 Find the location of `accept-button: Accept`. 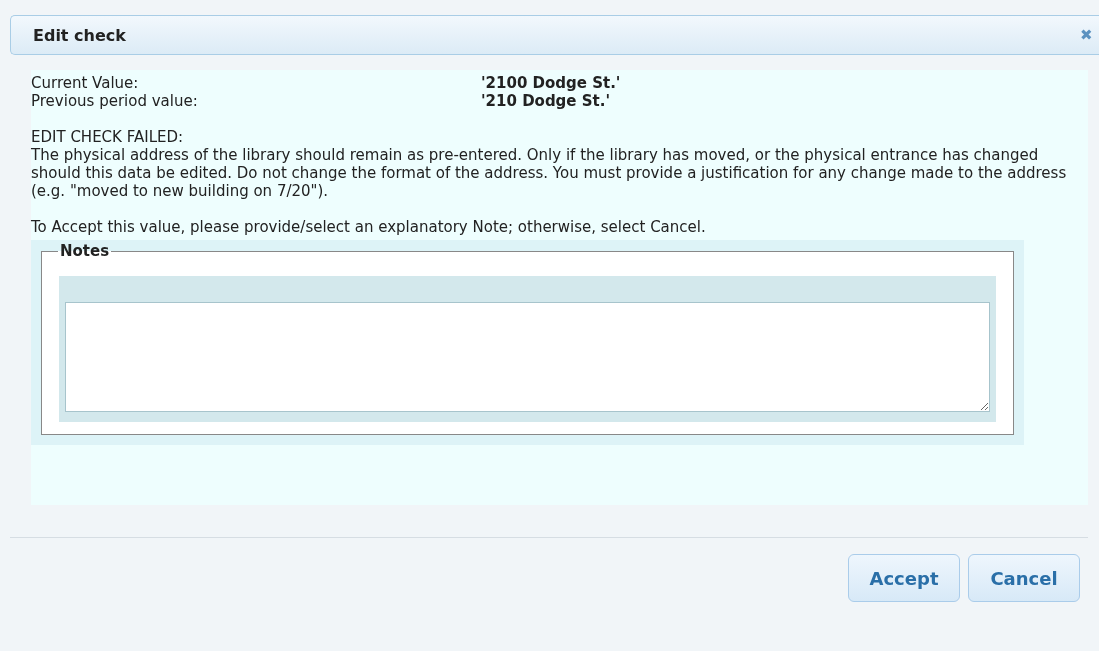

accept-button: Accept is located at coordinates (904, 578).